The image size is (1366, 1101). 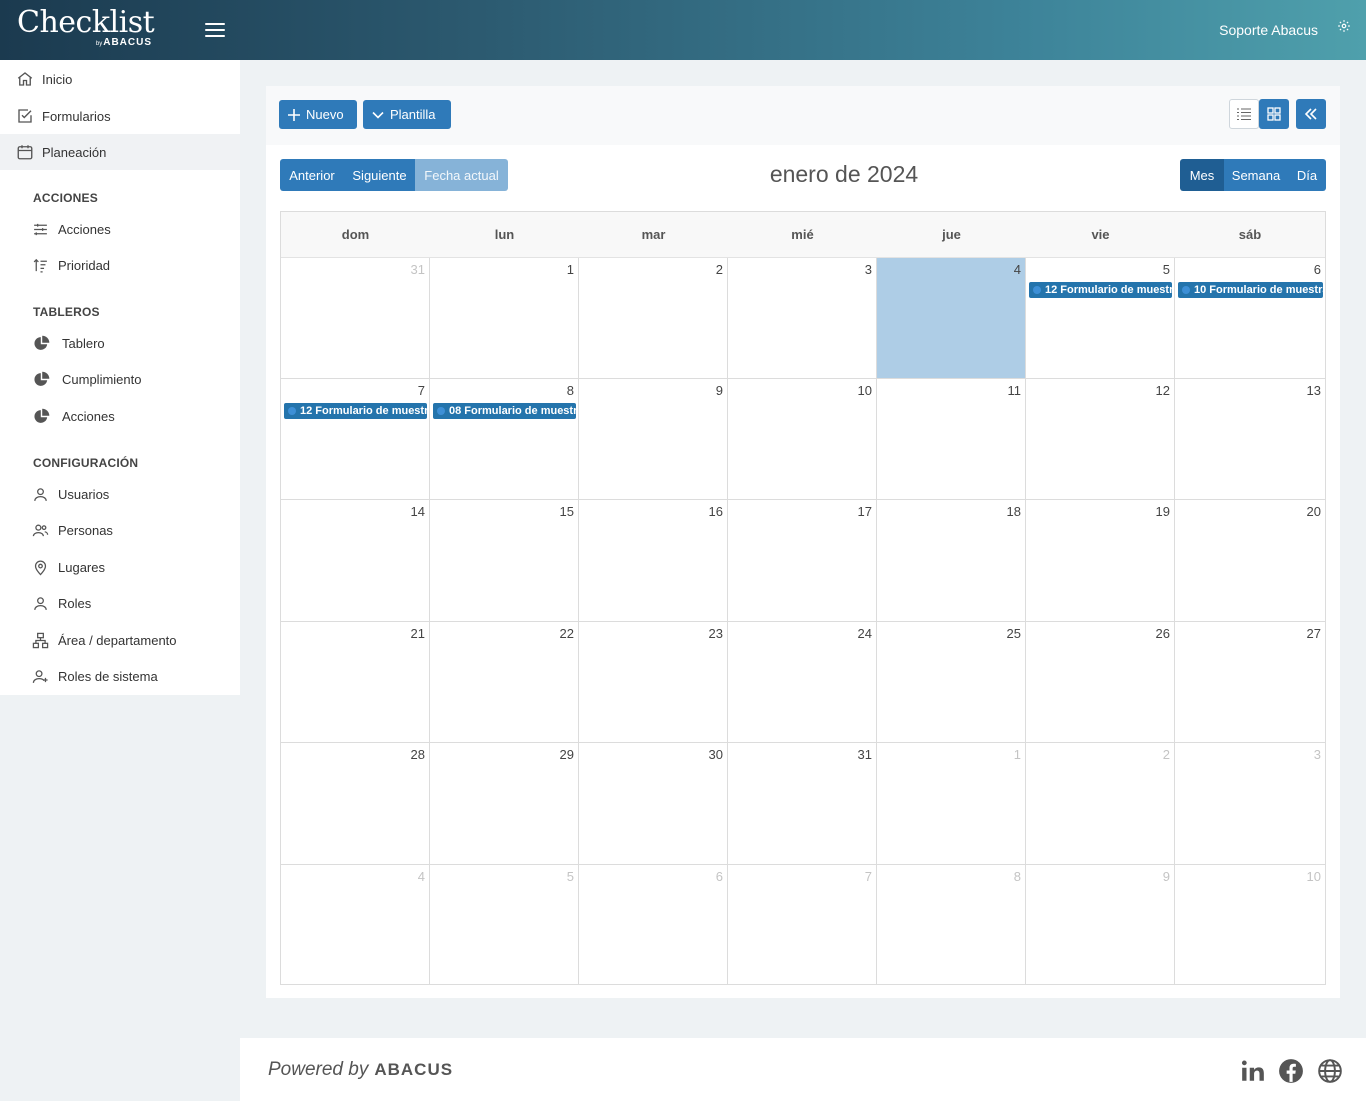 I want to click on day-number: 29, so click(x=567, y=754).